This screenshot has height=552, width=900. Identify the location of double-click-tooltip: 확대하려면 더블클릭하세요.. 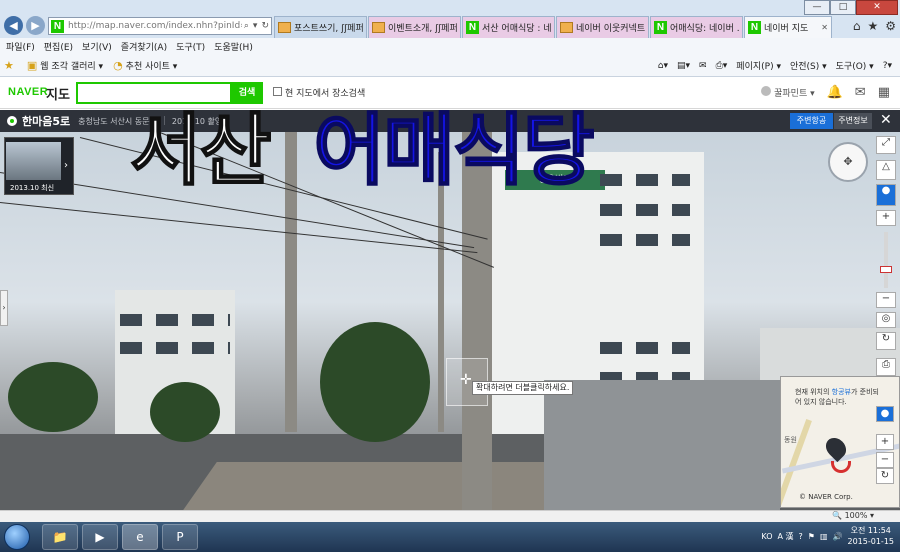
(523, 388).